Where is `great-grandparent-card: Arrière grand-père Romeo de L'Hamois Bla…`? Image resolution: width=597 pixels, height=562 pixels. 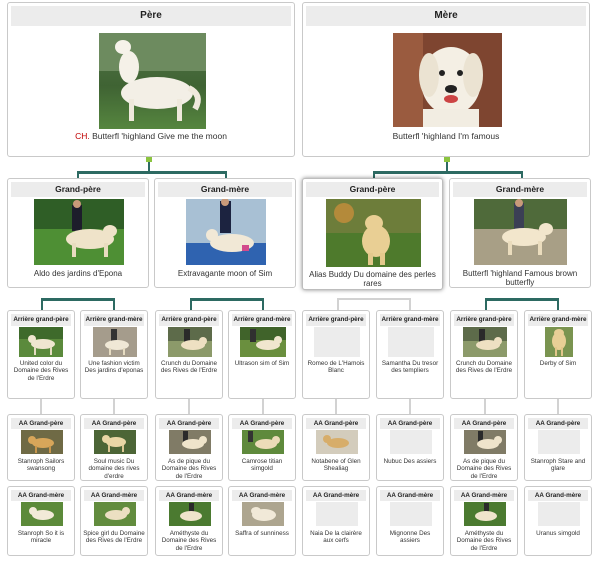
great-grandparent-card: Arrière grand-père Romeo de L'Hamois Bla… is located at coordinates (336, 354).